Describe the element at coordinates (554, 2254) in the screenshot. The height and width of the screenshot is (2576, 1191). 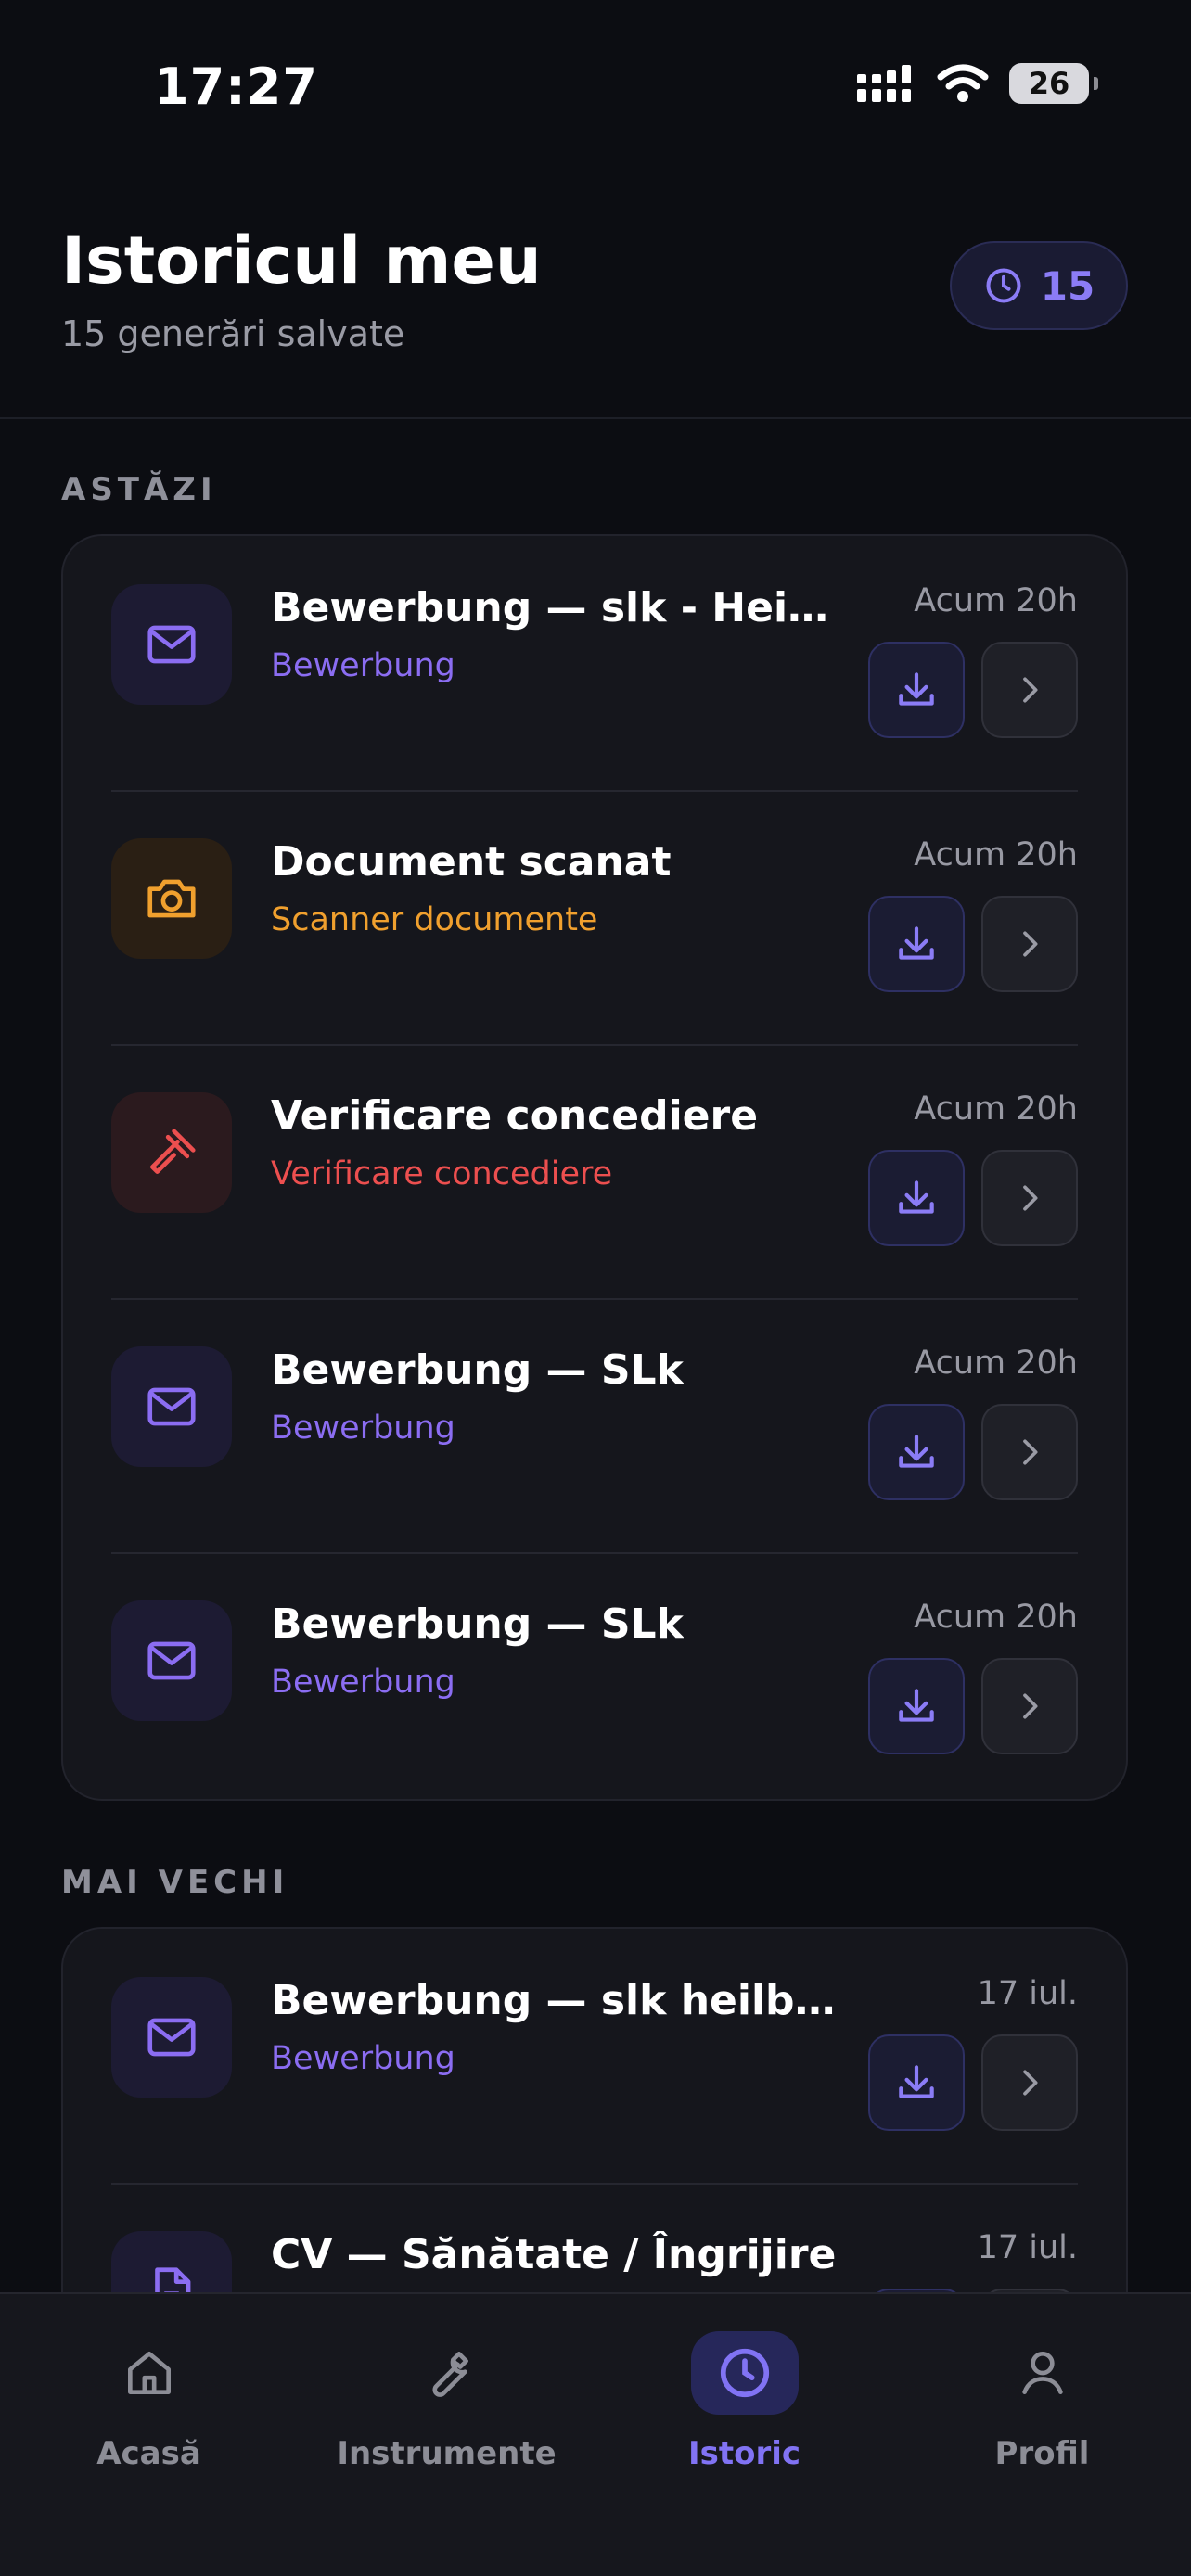
I see `item-title: CV — Sănătate / Îngrijire` at that location.